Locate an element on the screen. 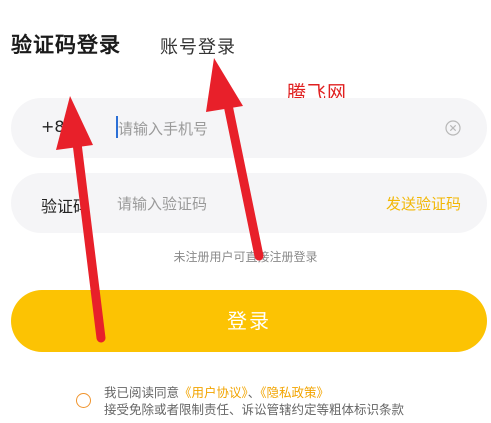 The width and height of the screenshot is (491, 423). clear-icon is located at coordinates (453, 128).